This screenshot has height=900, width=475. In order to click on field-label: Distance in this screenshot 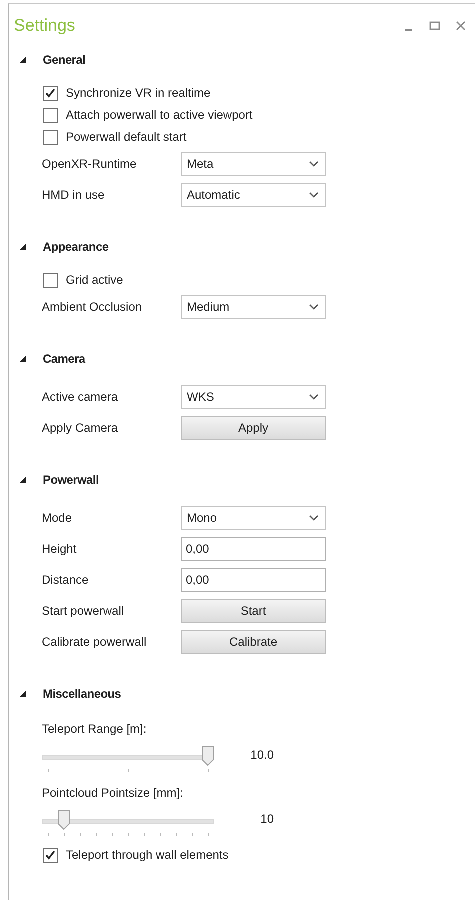, I will do `click(66, 579)`.